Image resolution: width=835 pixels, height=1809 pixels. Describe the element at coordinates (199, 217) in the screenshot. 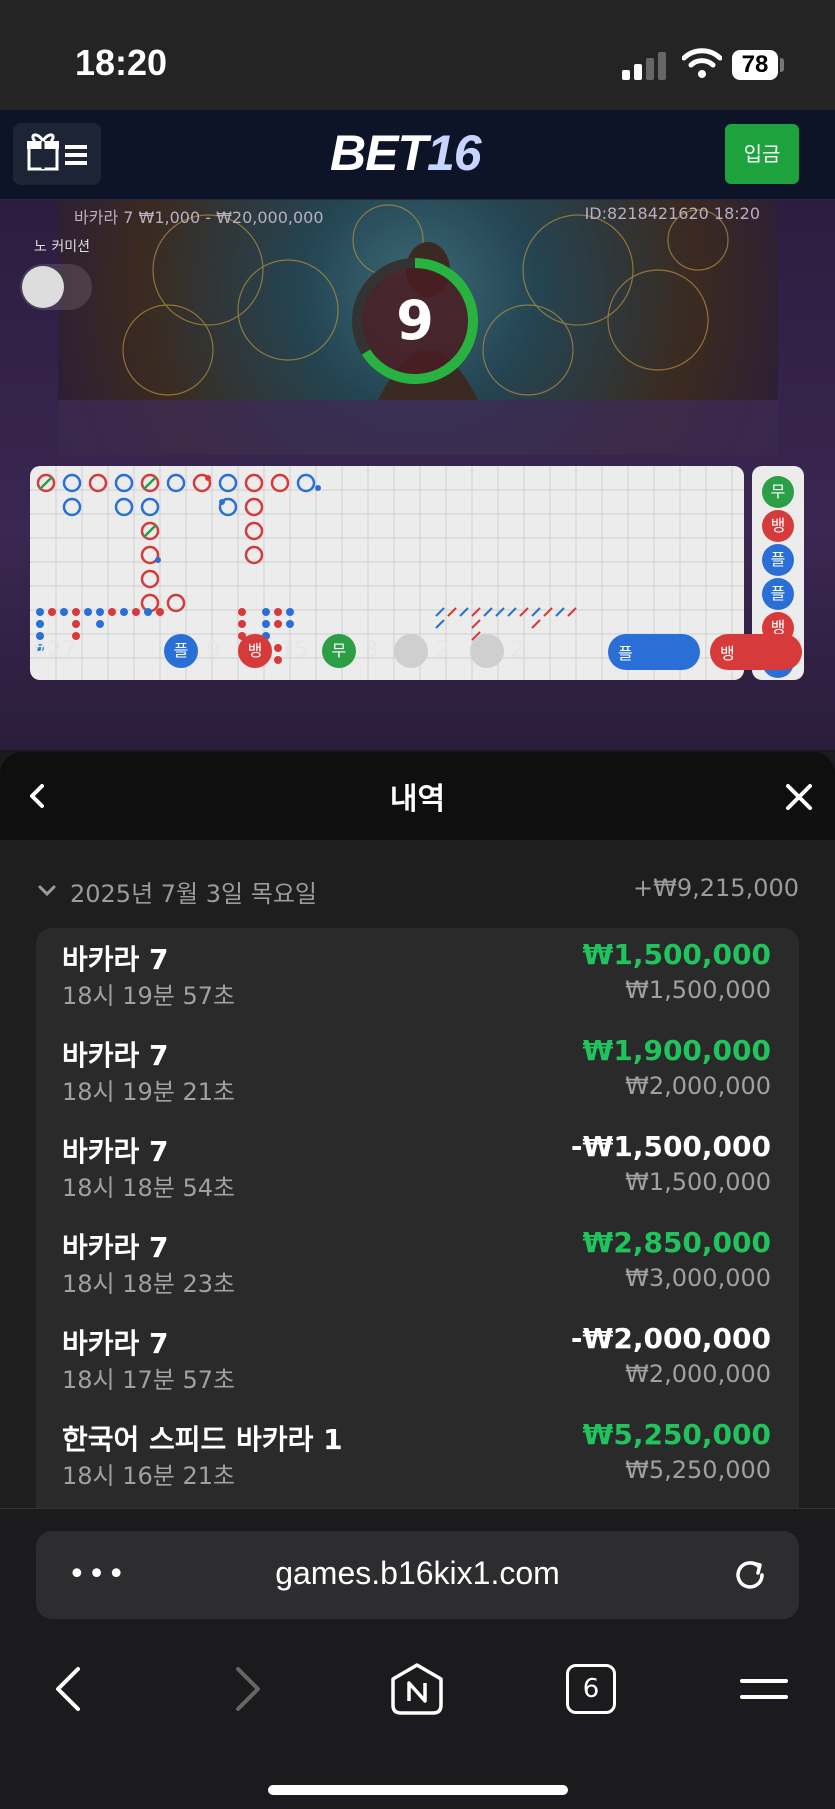

I see `table-info: 바카라 7 ₩1,000 - ₩20,000,000` at that location.